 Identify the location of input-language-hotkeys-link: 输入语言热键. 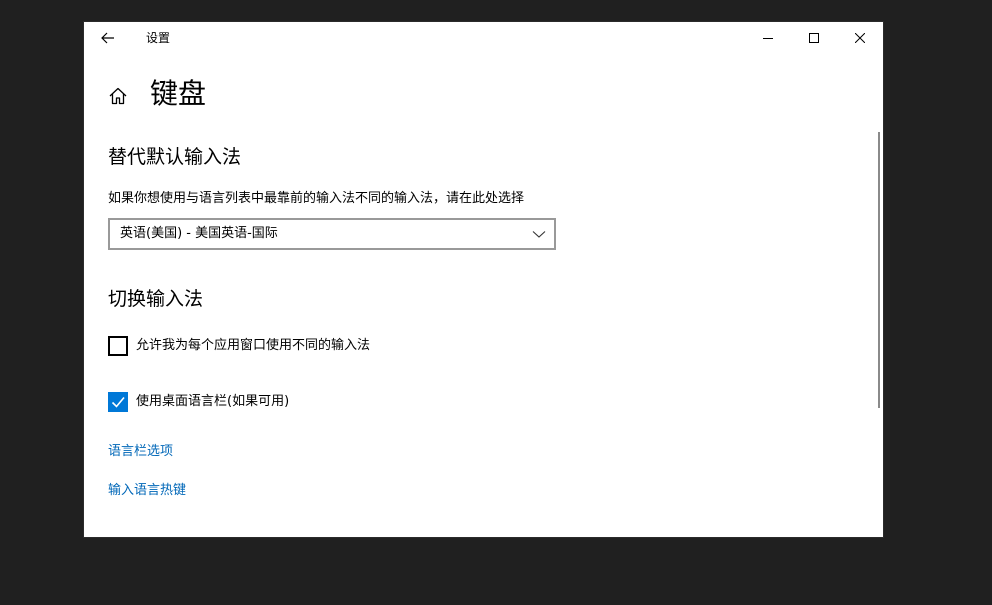
(147, 491).